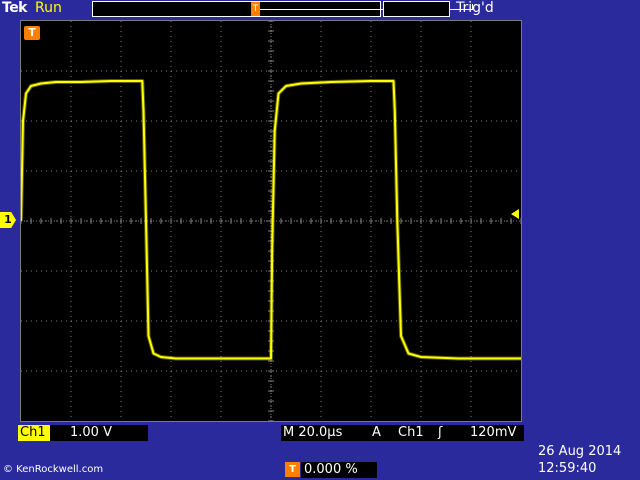 The width and height of the screenshot is (640, 480). Describe the element at coordinates (567, 468) in the screenshot. I see `time: 12:59:40` at that location.